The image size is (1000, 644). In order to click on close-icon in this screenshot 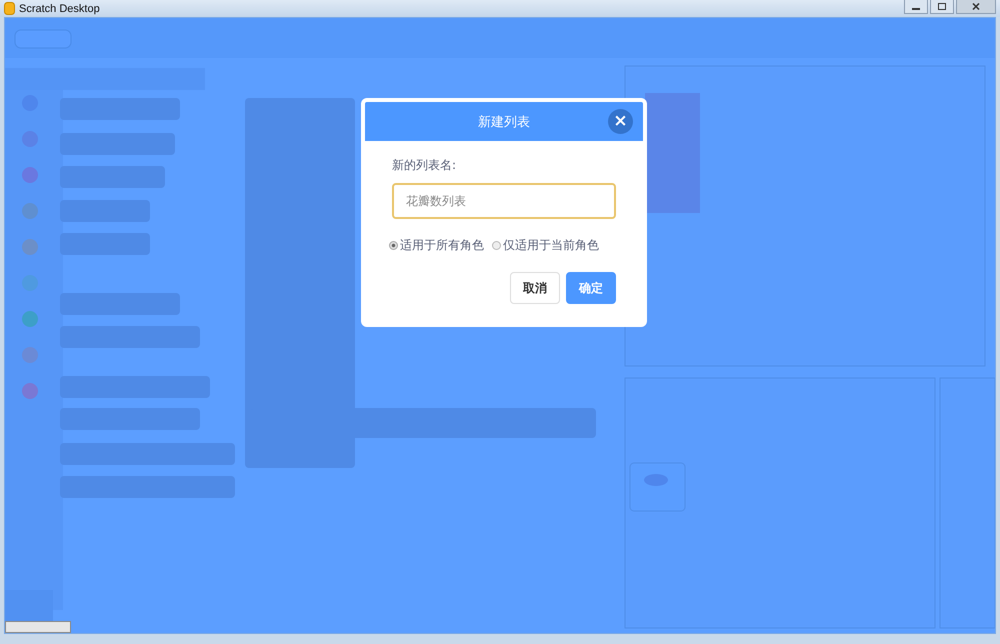, I will do `click(976, 6)`.